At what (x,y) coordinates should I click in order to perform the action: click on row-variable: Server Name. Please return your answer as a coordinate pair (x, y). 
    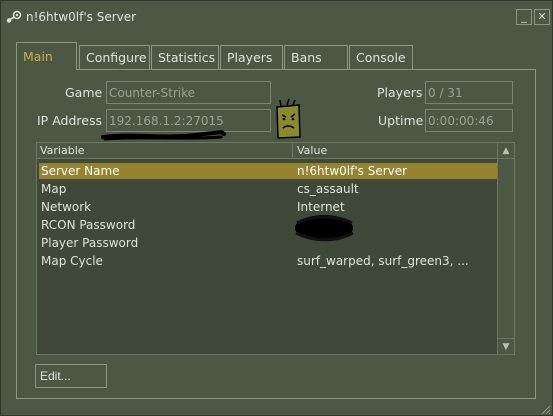
    Looking at the image, I should click on (80, 171).